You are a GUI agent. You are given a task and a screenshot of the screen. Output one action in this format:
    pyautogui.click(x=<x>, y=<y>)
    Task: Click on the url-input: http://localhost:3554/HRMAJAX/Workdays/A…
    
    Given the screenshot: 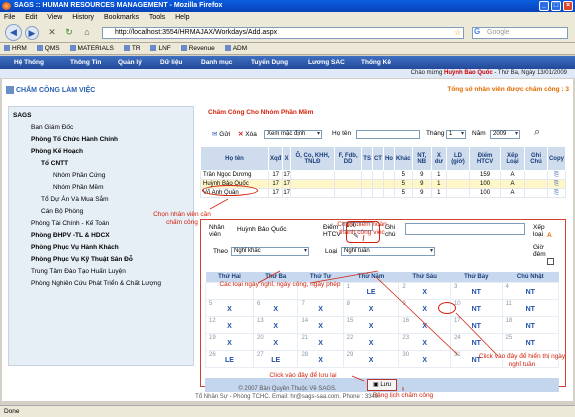 What is the action you would take?
    pyautogui.click(x=283, y=33)
    